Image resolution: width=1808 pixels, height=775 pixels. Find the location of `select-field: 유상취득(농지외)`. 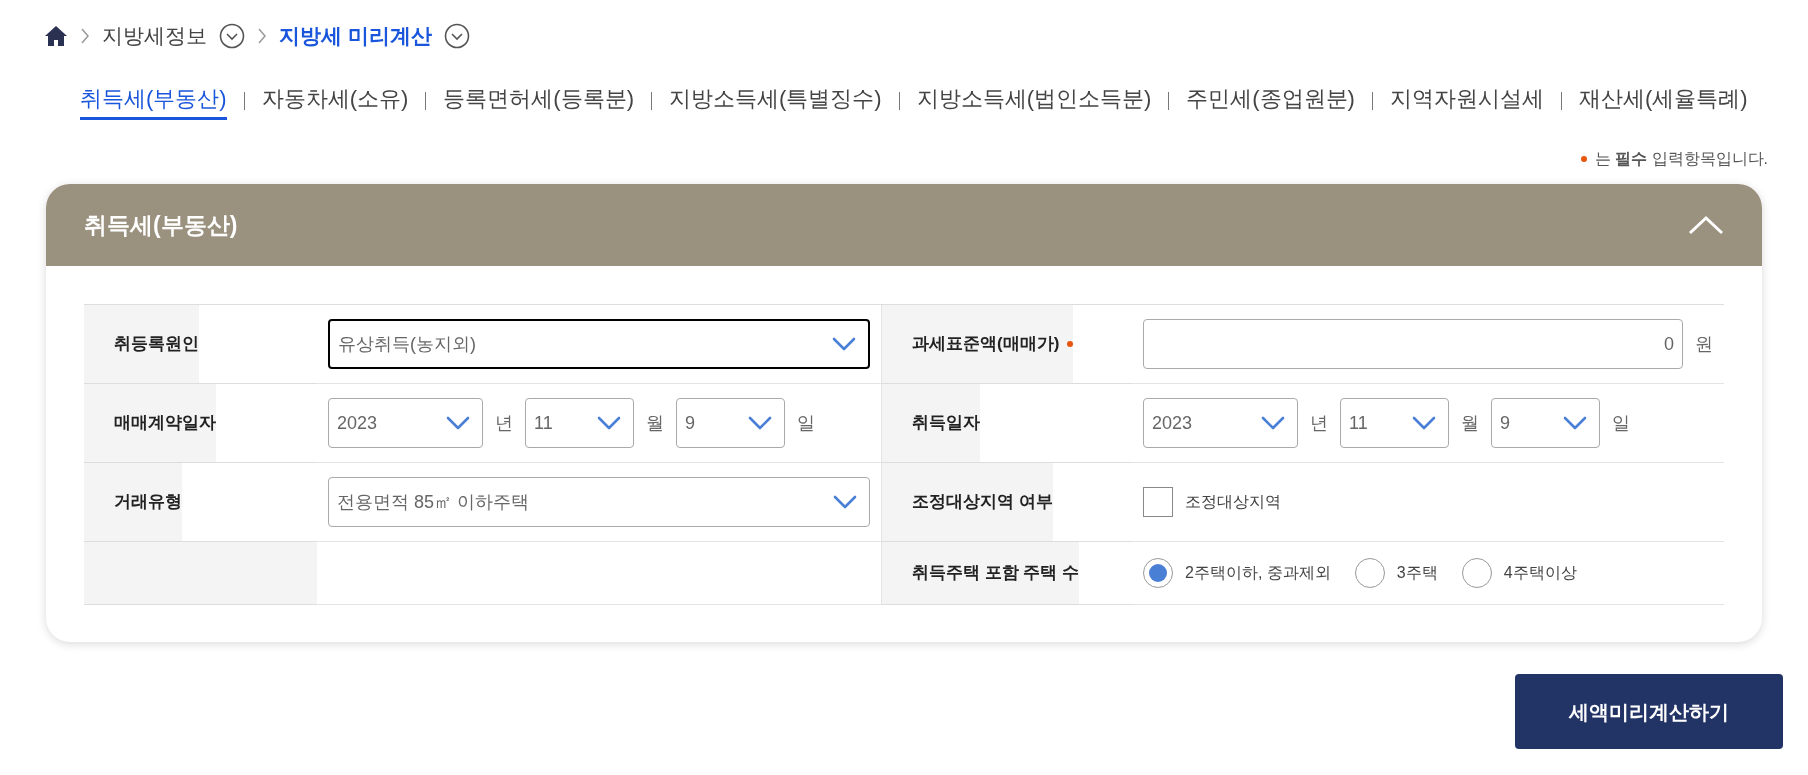

select-field: 유상취득(농지외) is located at coordinates (599, 344).